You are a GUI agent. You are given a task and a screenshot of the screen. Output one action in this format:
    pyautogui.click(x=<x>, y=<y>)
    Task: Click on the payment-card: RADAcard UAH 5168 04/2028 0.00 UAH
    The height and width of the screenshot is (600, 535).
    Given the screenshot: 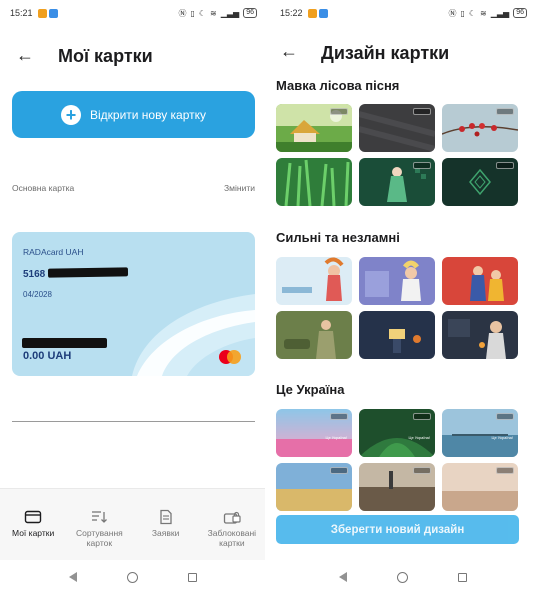 What is the action you would take?
    pyautogui.click(x=133, y=304)
    